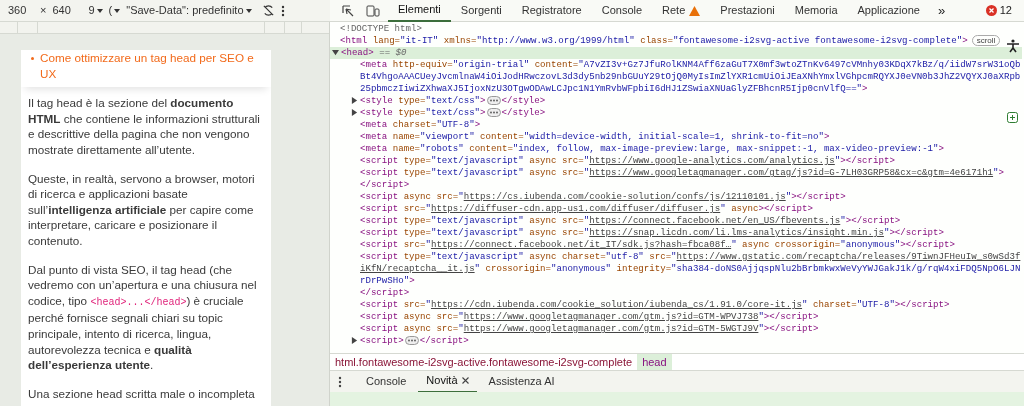 The width and height of the screenshot is (1024, 406). I want to click on bullet-icon, so click(32, 58).